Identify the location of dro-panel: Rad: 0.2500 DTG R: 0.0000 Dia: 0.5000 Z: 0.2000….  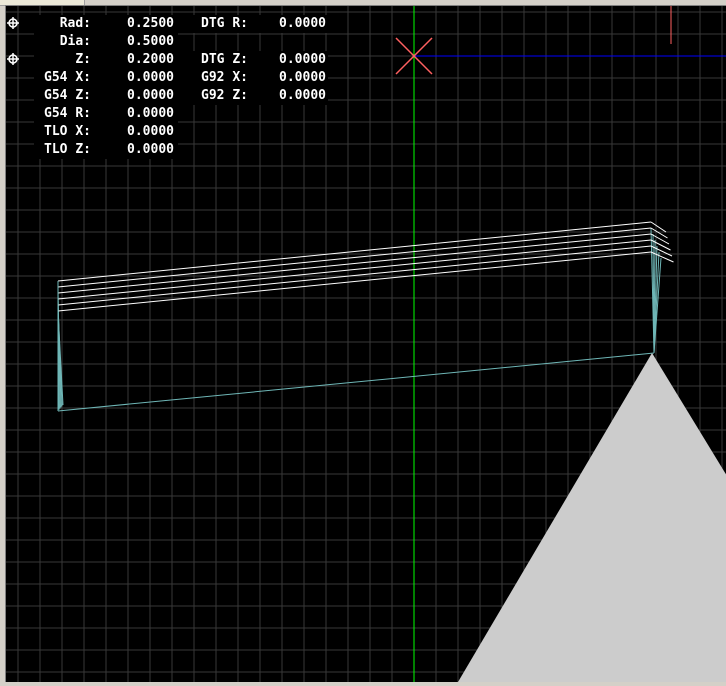
(171, 86).